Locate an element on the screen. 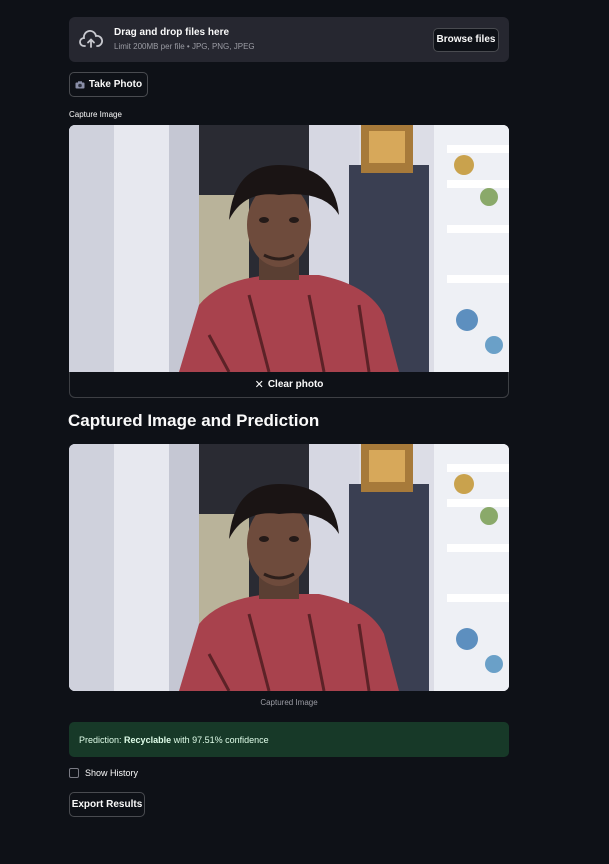 The height and width of the screenshot is (864, 609). prediction-prefix: Prediction: is located at coordinates (100, 739).